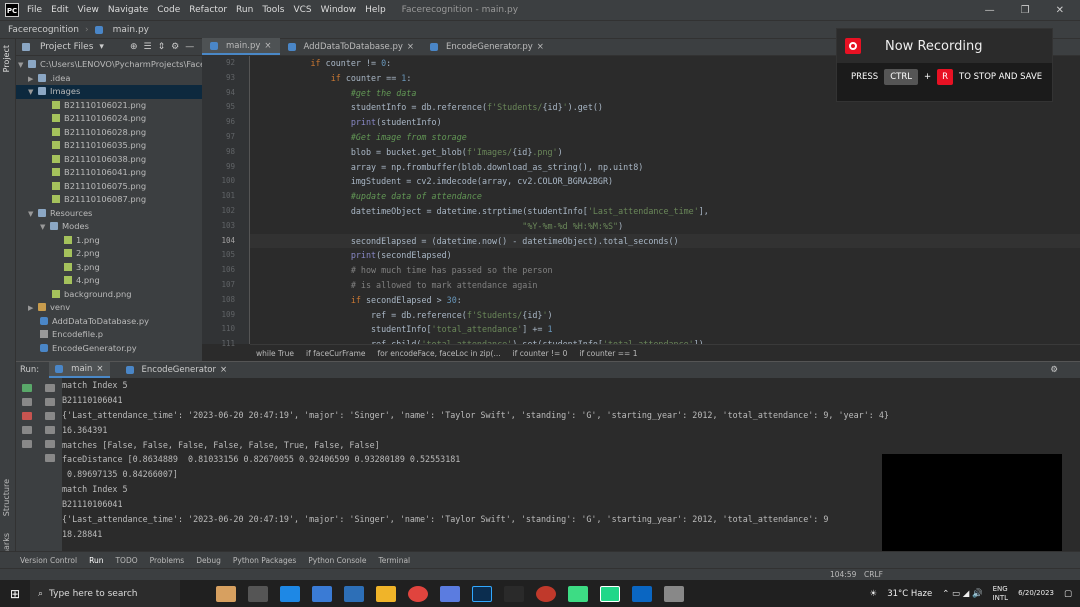  I want to click on app-blue-icon, so click(642, 593).